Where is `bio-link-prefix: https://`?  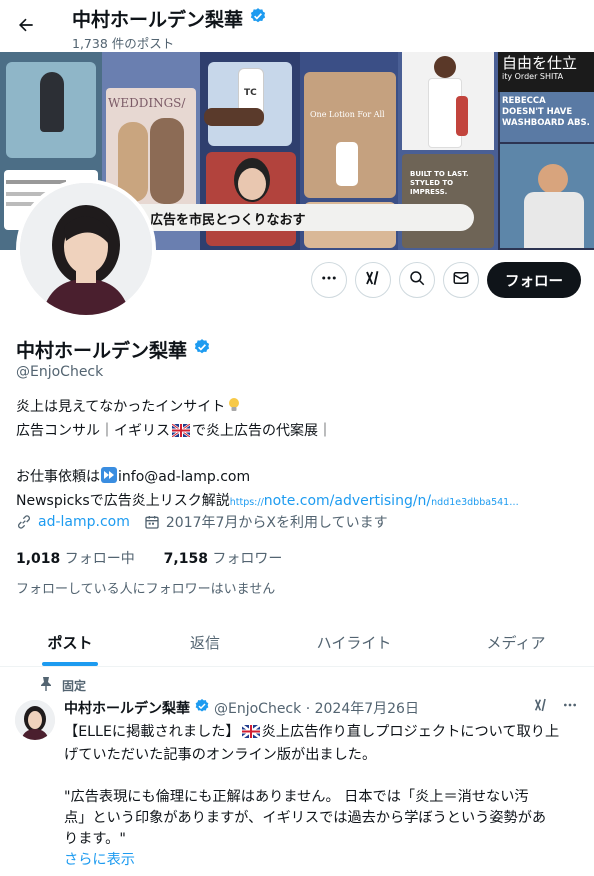 bio-link-prefix: https:// is located at coordinates (247, 502).